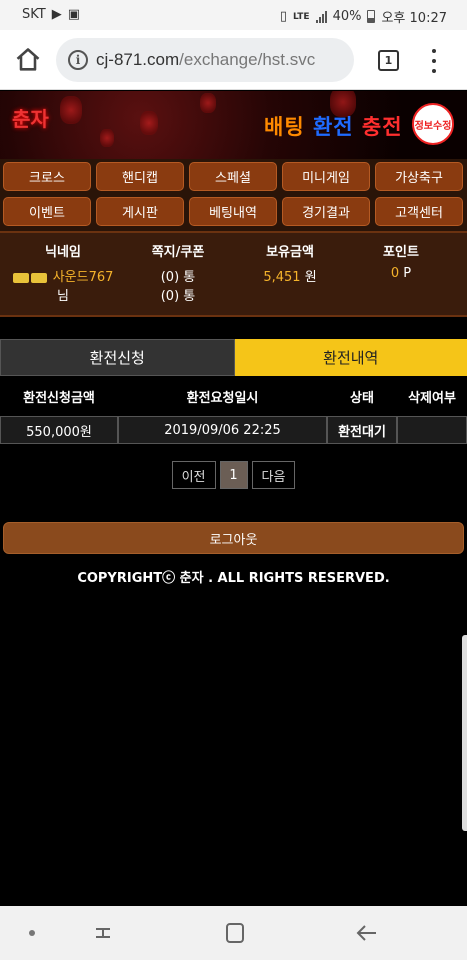 This screenshot has height=960, width=467. What do you see at coordinates (233, 578) in the screenshot?
I see `copyright-text: COPYRIGHTⓒ 춘자 . ALL RIGHTS RESERVED.` at bounding box center [233, 578].